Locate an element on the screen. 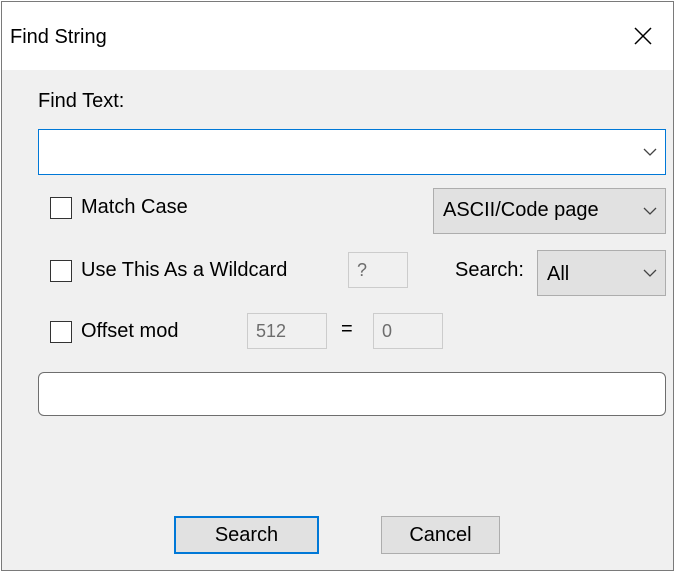 The width and height of the screenshot is (675, 573). match-case-label: Match Case is located at coordinates (134, 207).